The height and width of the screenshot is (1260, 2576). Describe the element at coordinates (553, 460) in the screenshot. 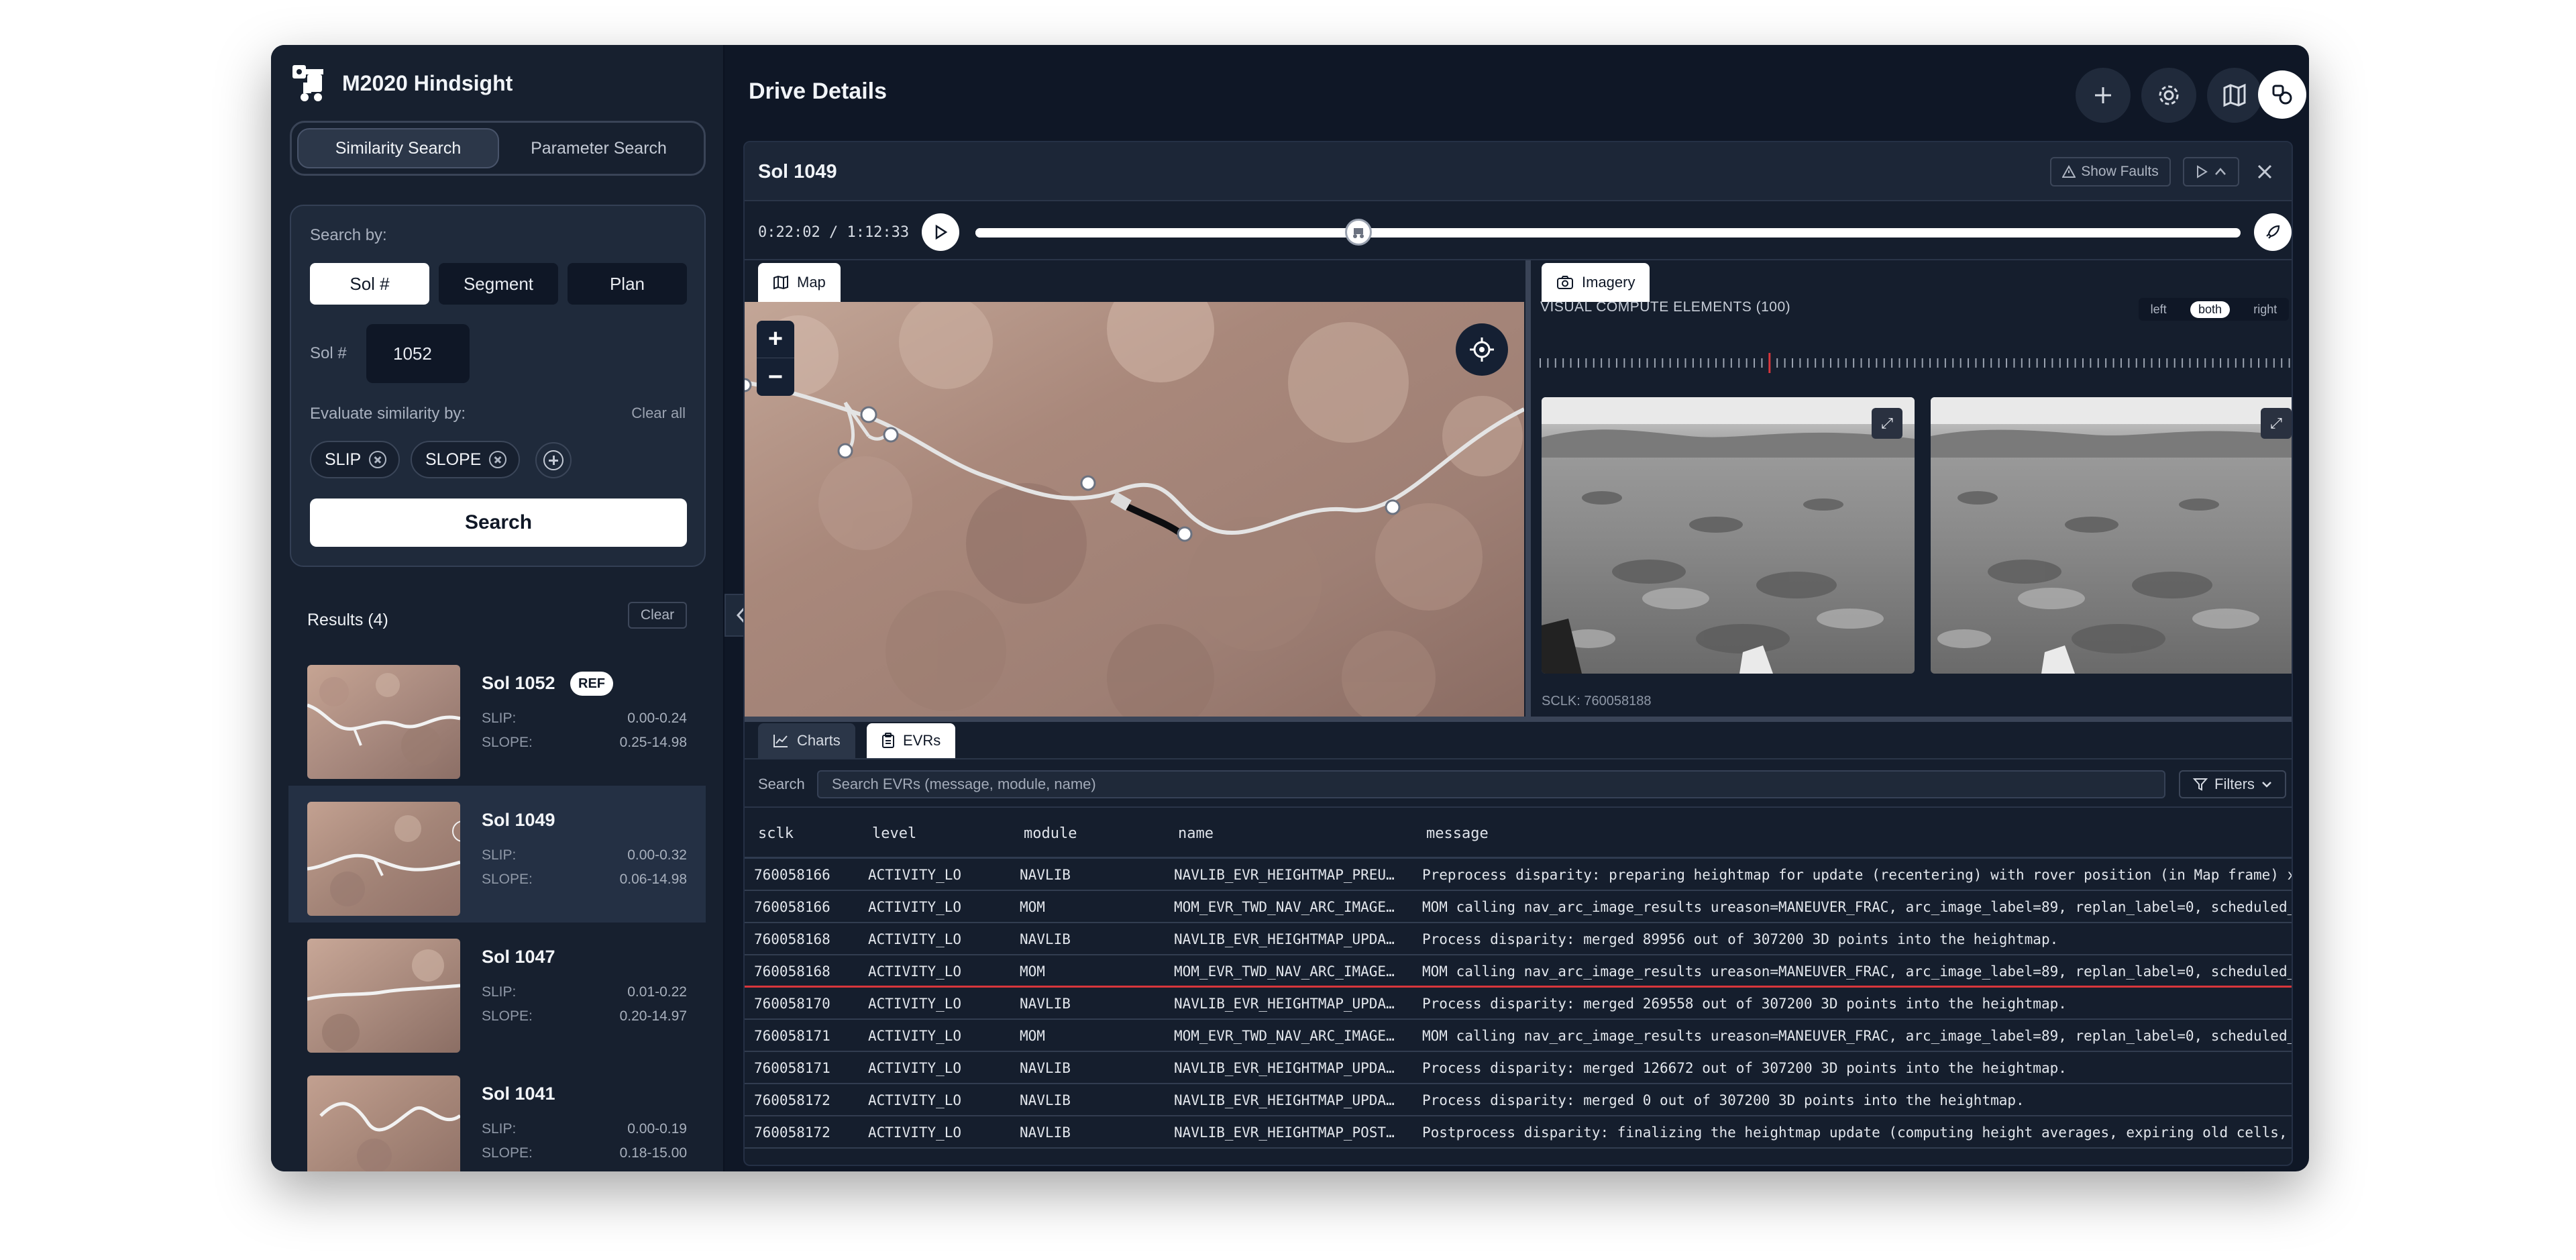

I see `add-parameter-button` at that location.